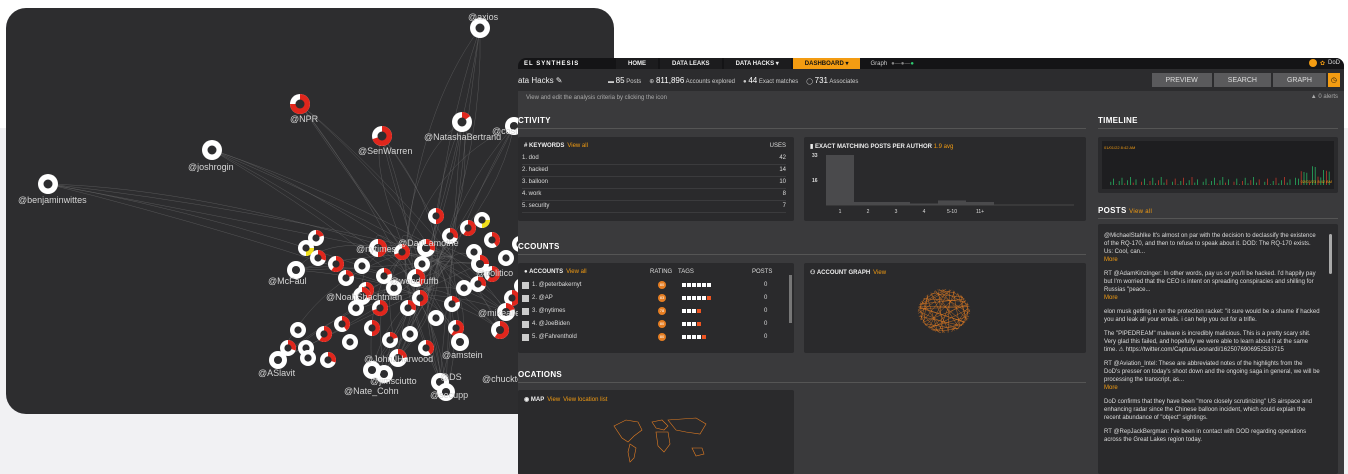  Describe the element at coordinates (654, 298) in the screenshot. I see `account-row: 2. @AP 83 0` at that location.